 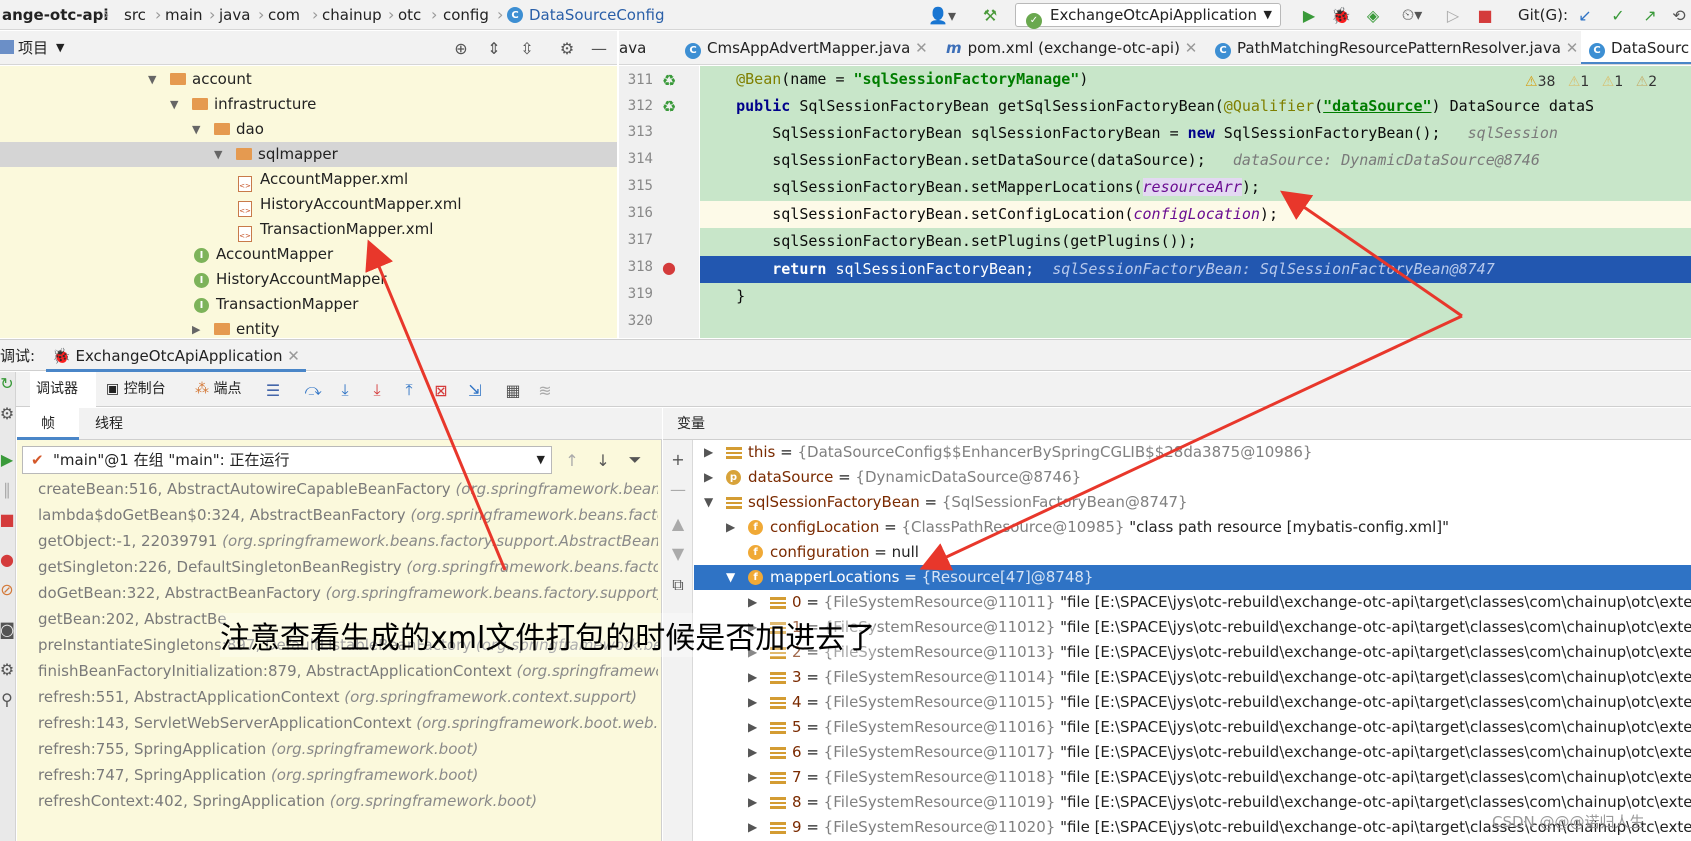 What do you see at coordinates (1191, 442) in the screenshot?
I see `arrow-to-mapper-locations` at bounding box center [1191, 442].